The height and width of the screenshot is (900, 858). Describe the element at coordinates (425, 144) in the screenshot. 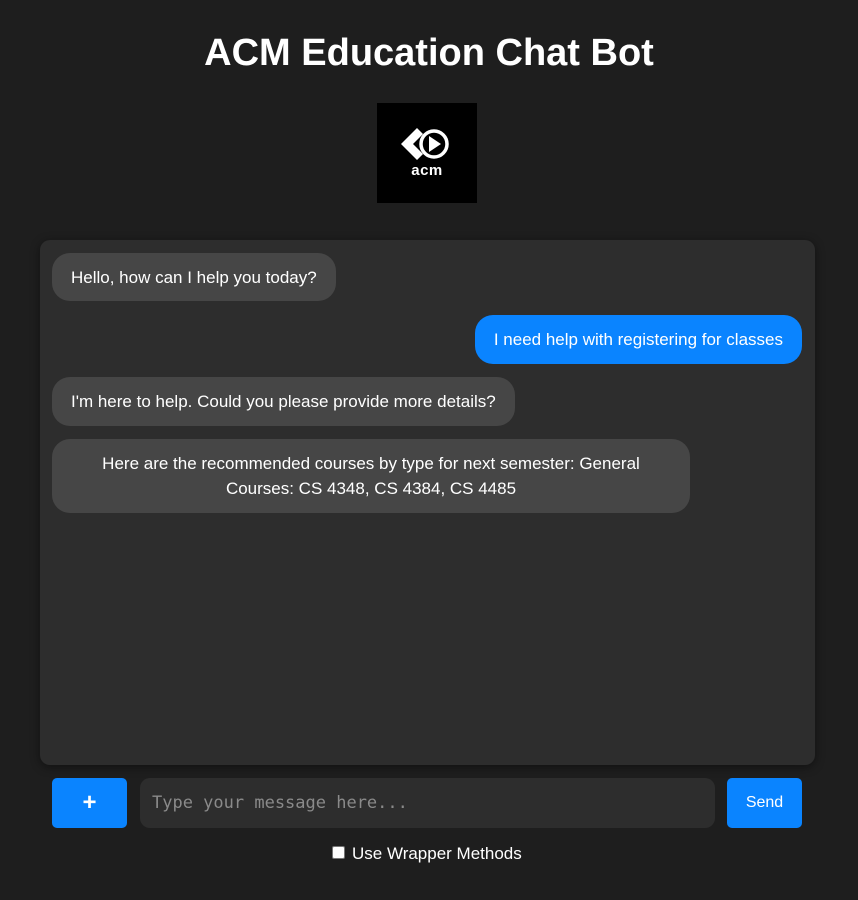

I see `acm-logo-icon` at that location.